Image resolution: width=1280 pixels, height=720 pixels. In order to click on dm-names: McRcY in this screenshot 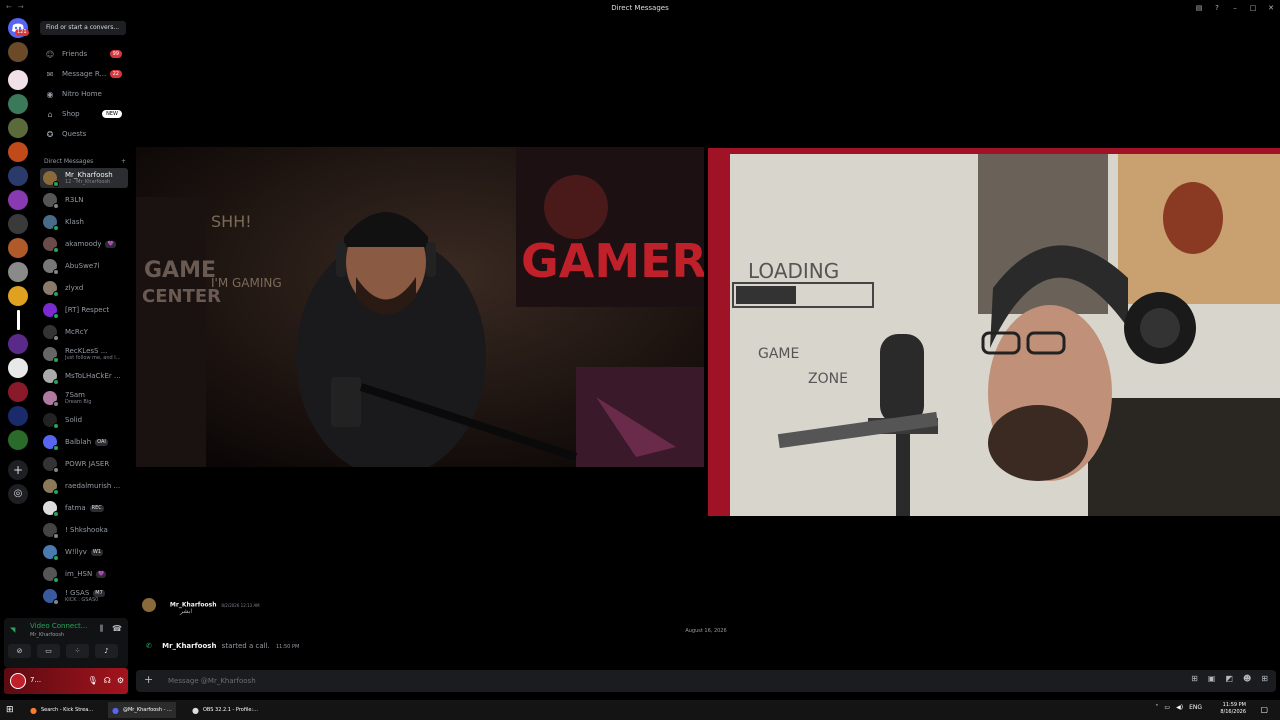, I will do `click(76, 332)`.